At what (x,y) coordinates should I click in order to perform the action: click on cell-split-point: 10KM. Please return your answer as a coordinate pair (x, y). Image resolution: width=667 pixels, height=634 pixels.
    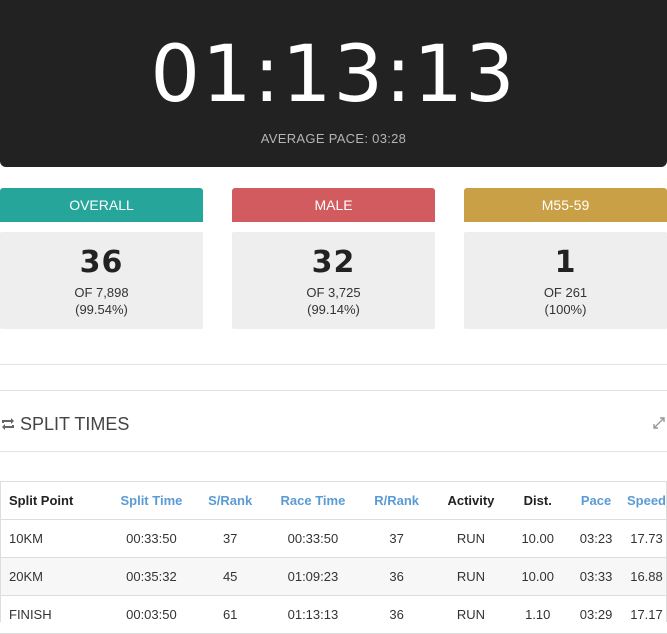
    Looking at the image, I should click on (54, 538).